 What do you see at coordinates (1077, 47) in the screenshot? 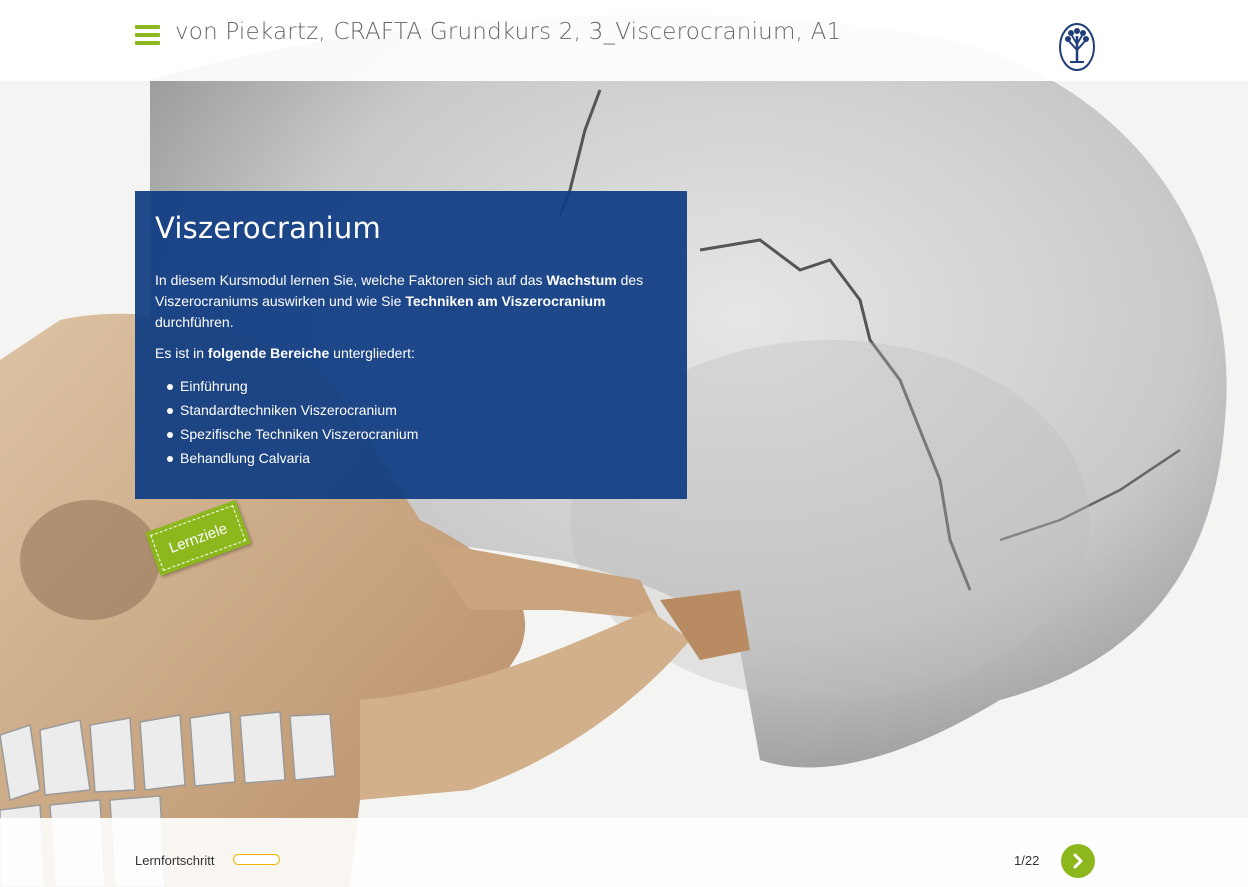
I see `tree-logo-icon` at bounding box center [1077, 47].